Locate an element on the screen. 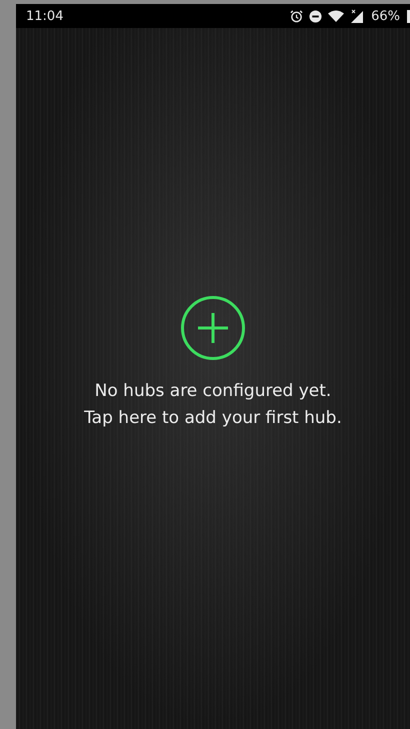 This screenshot has width=410, height=729. alarm-icon is located at coordinates (297, 16).